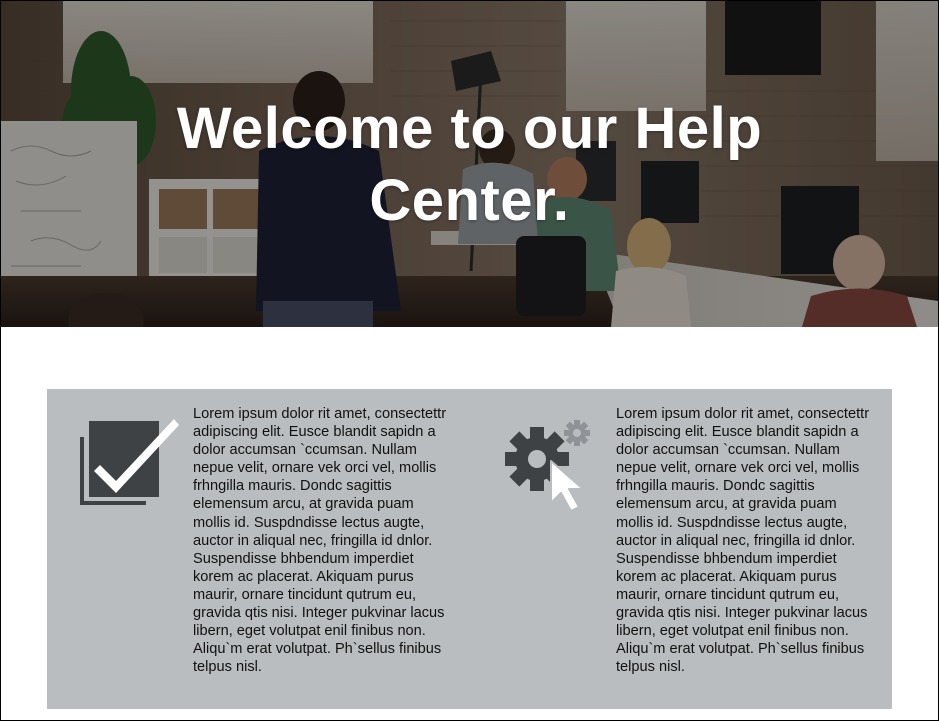 This screenshot has height=721, width=939. Describe the element at coordinates (547, 465) in the screenshot. I see `gears-cursor-icon` at that location.